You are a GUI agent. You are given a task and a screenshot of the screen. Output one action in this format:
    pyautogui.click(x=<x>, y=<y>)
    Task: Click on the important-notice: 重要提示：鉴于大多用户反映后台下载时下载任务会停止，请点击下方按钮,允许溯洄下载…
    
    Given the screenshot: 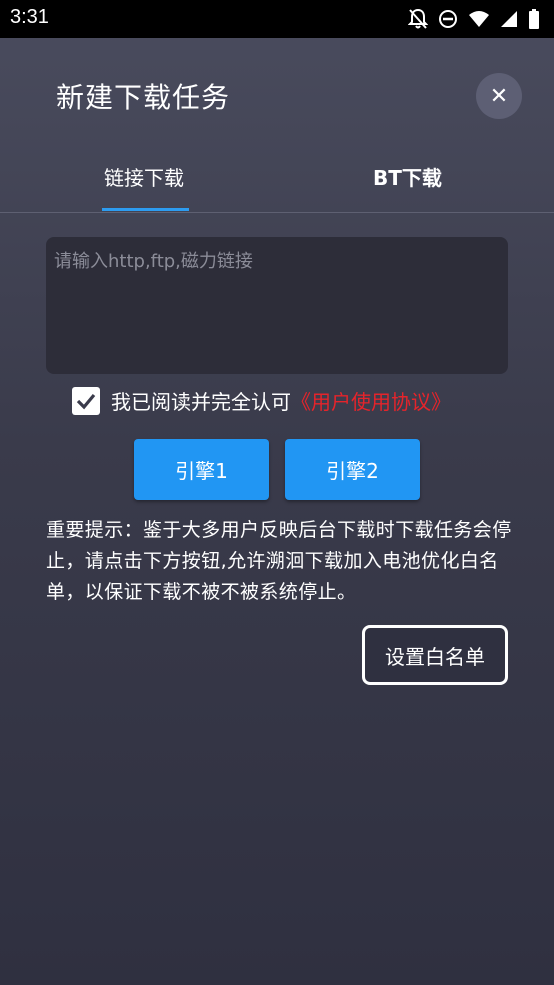 What is the action you would take?
    pyautogui.click(x=279, y=561)
    